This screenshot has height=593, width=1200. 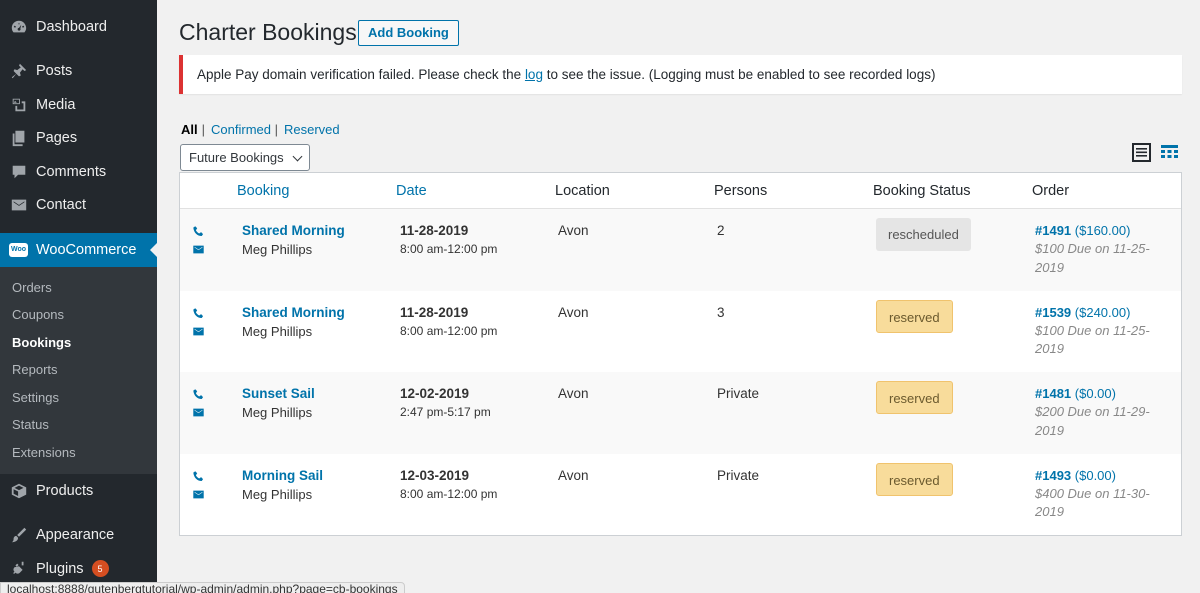 I want to click on booking-title-link: Sunset Sail, so click(x=278, y=393).